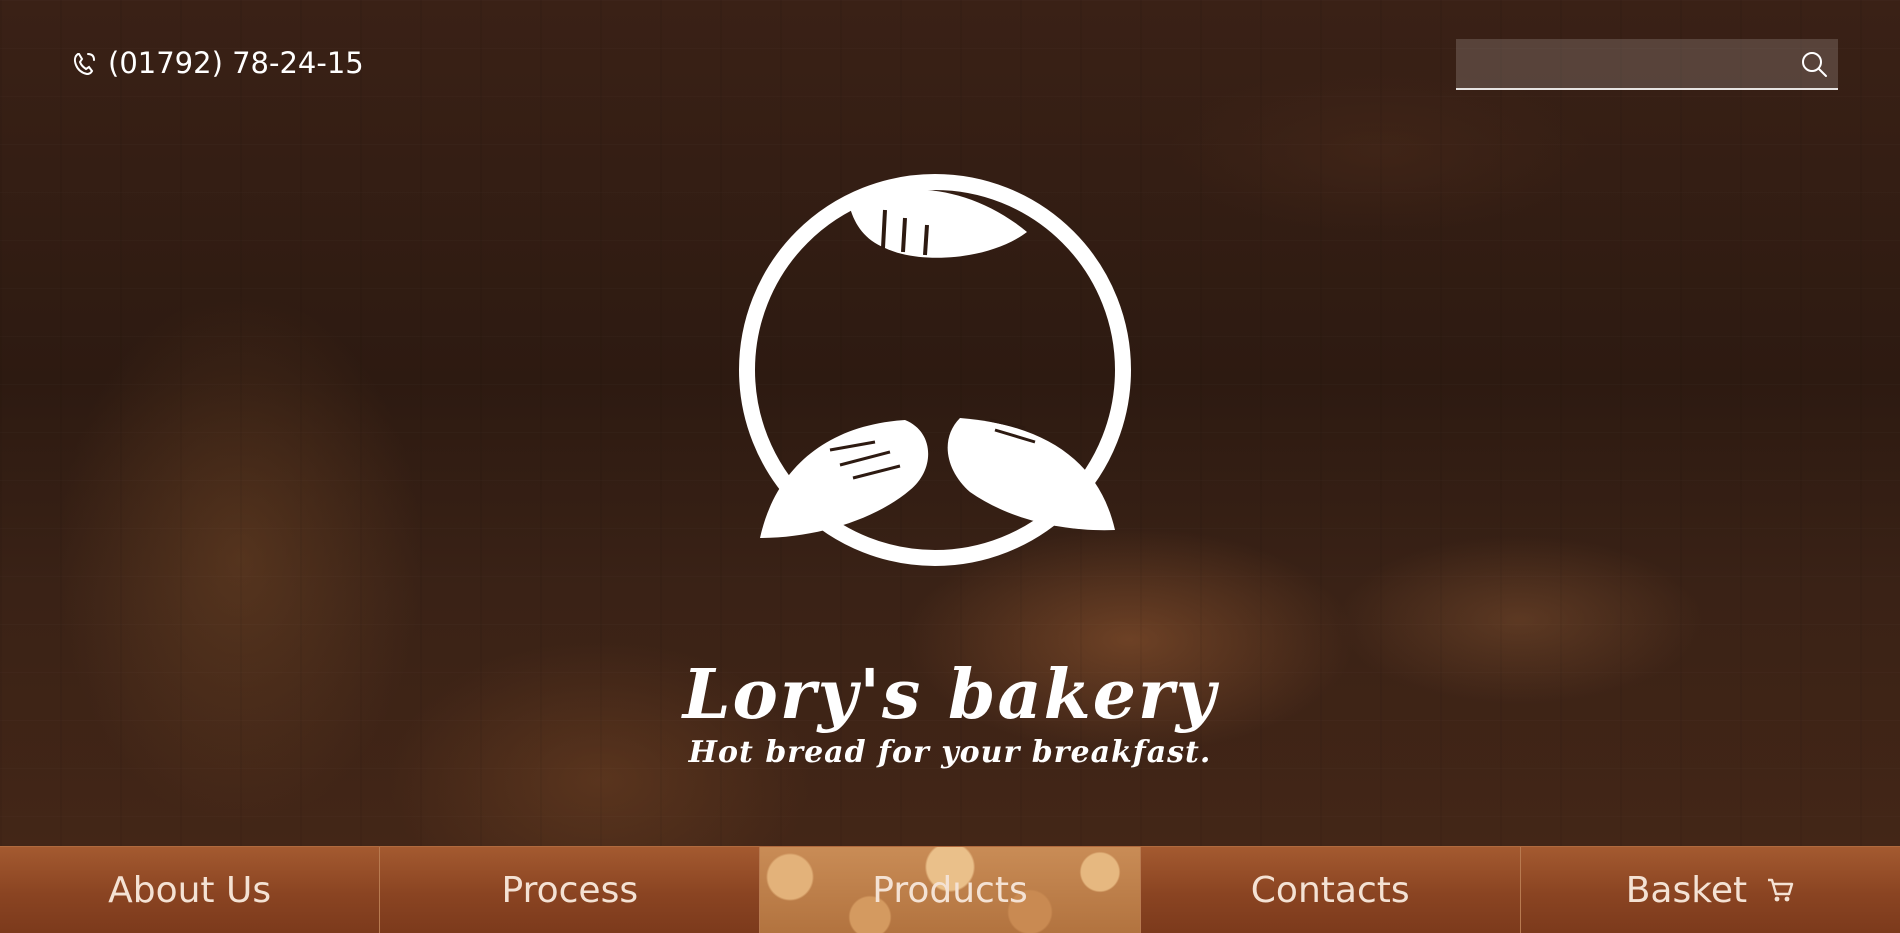  What do you see at coordinates (1781, 890) in the screenshot?
I see `cart-icon` at bounding box center [1781, 890].